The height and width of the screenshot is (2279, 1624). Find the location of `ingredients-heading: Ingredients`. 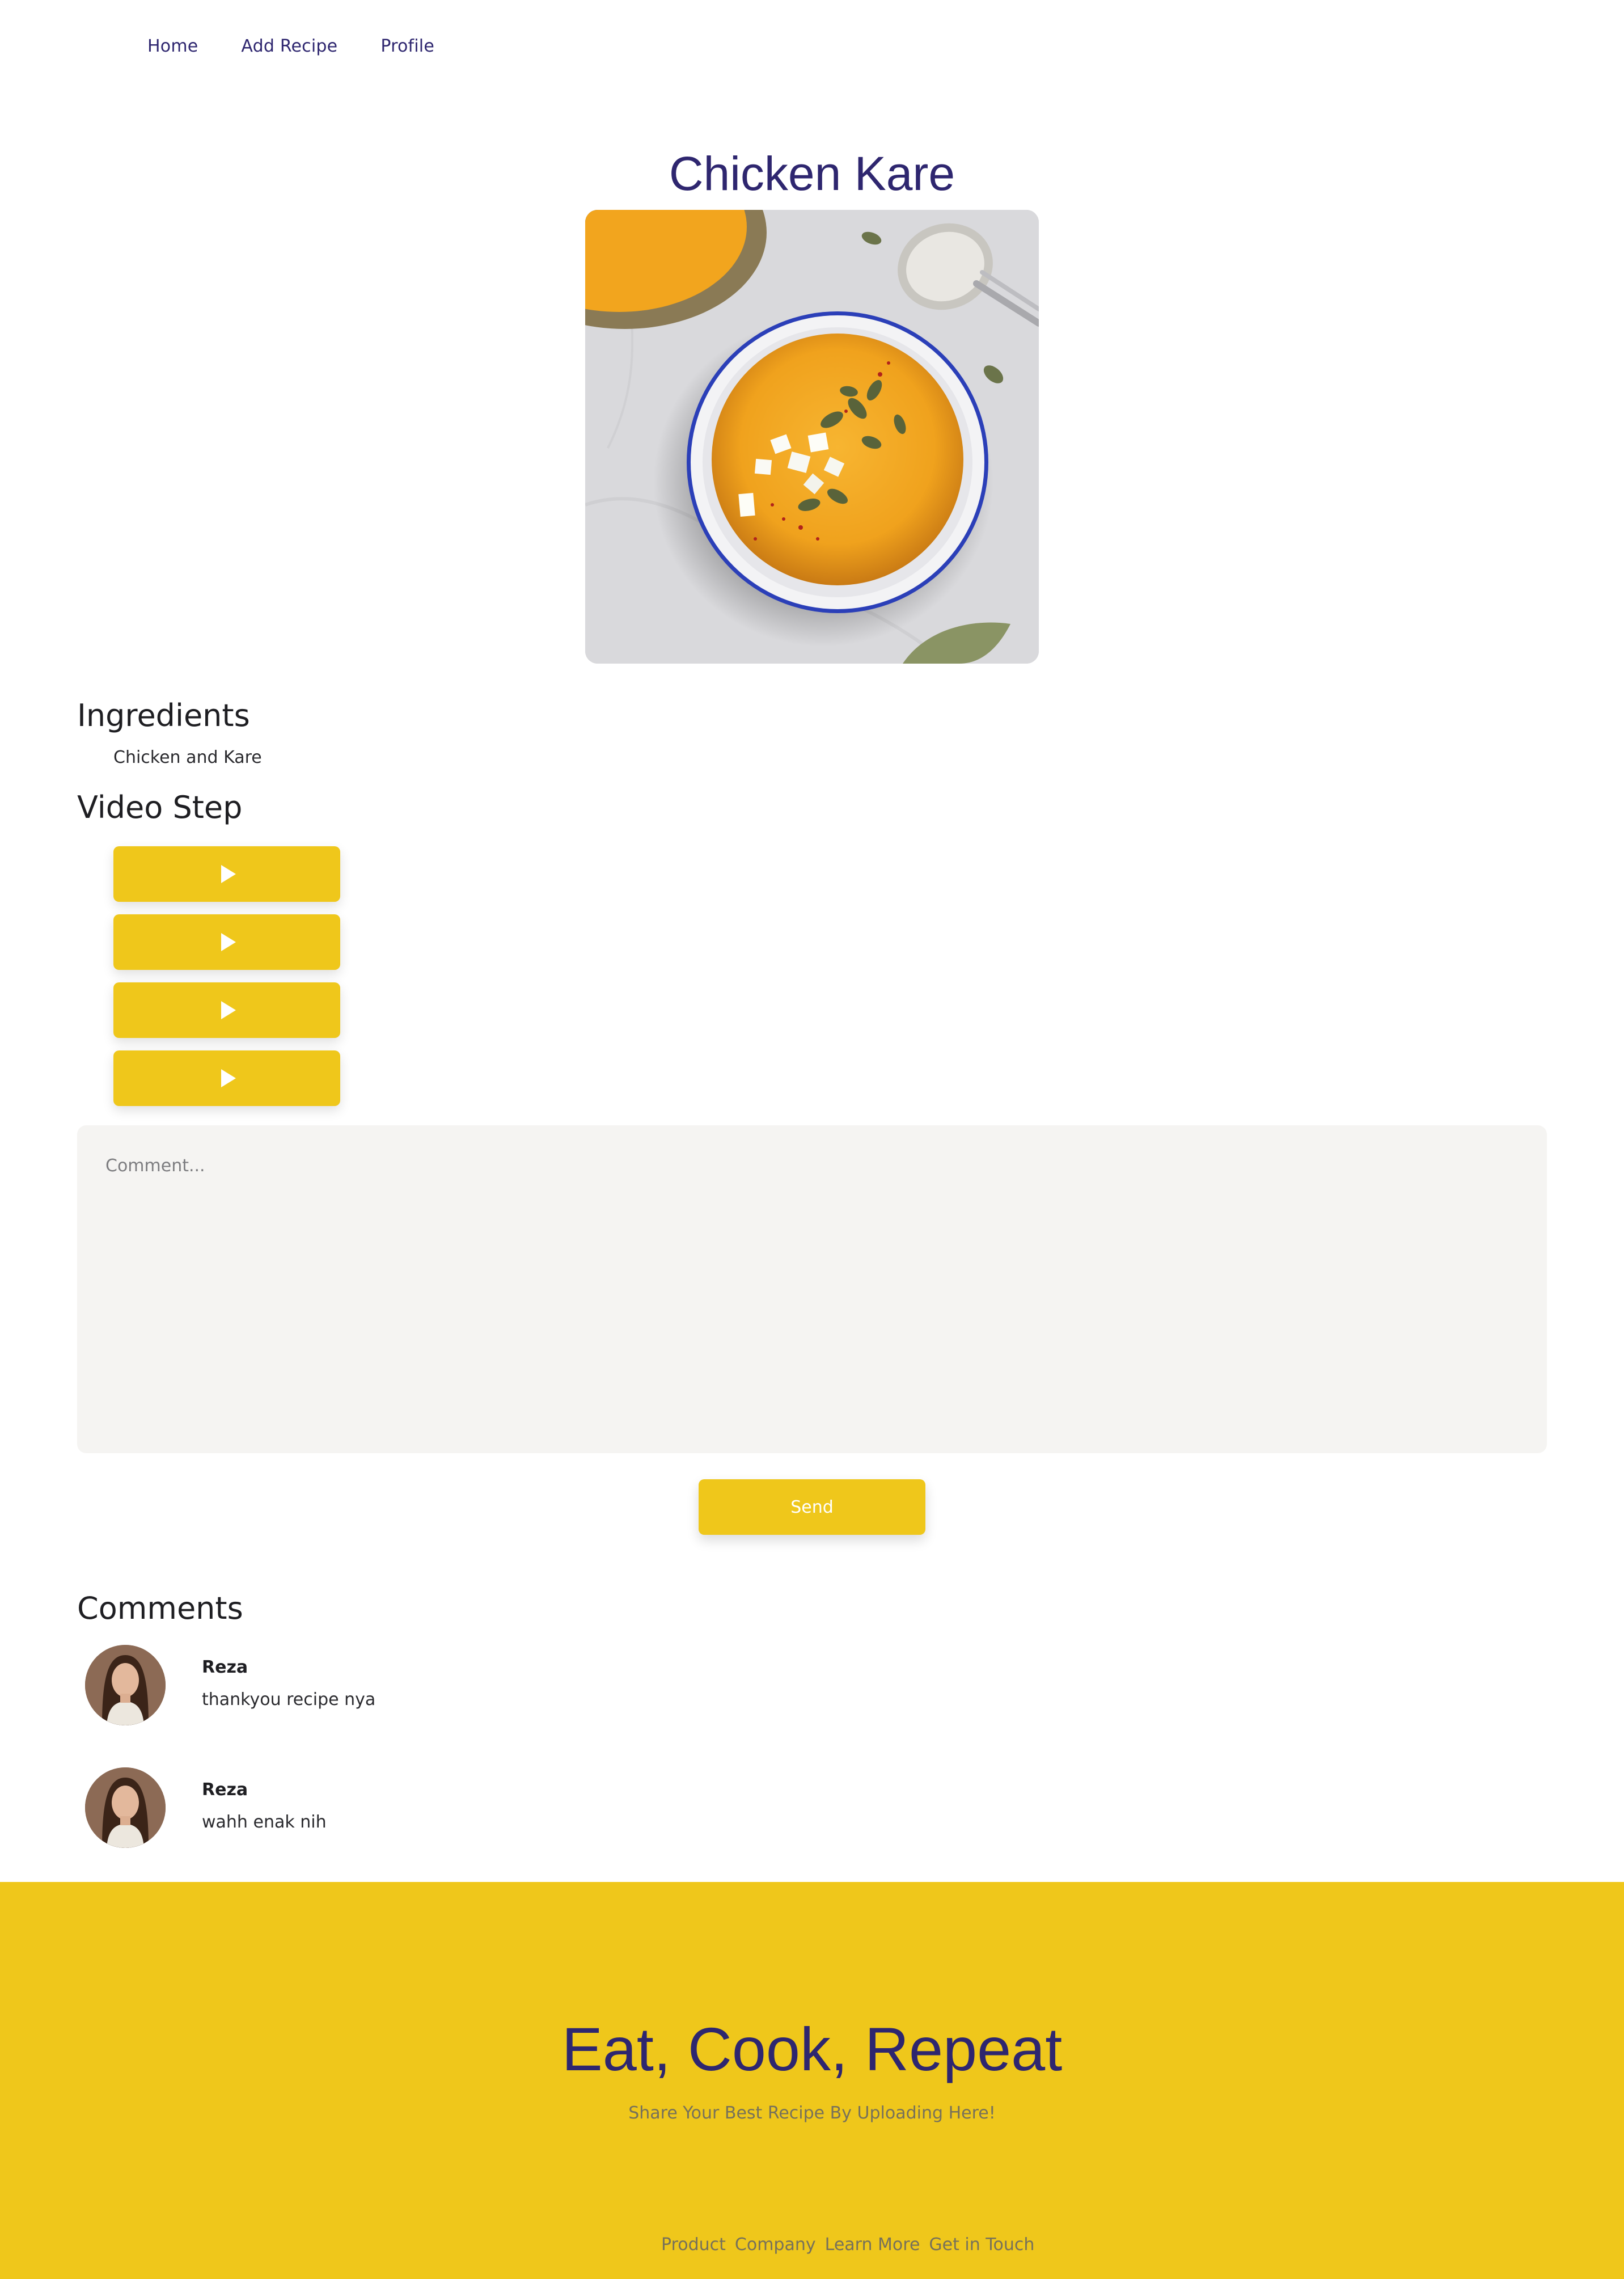

ingredients-heading: Ingredients is located at coordinates (164, 715).